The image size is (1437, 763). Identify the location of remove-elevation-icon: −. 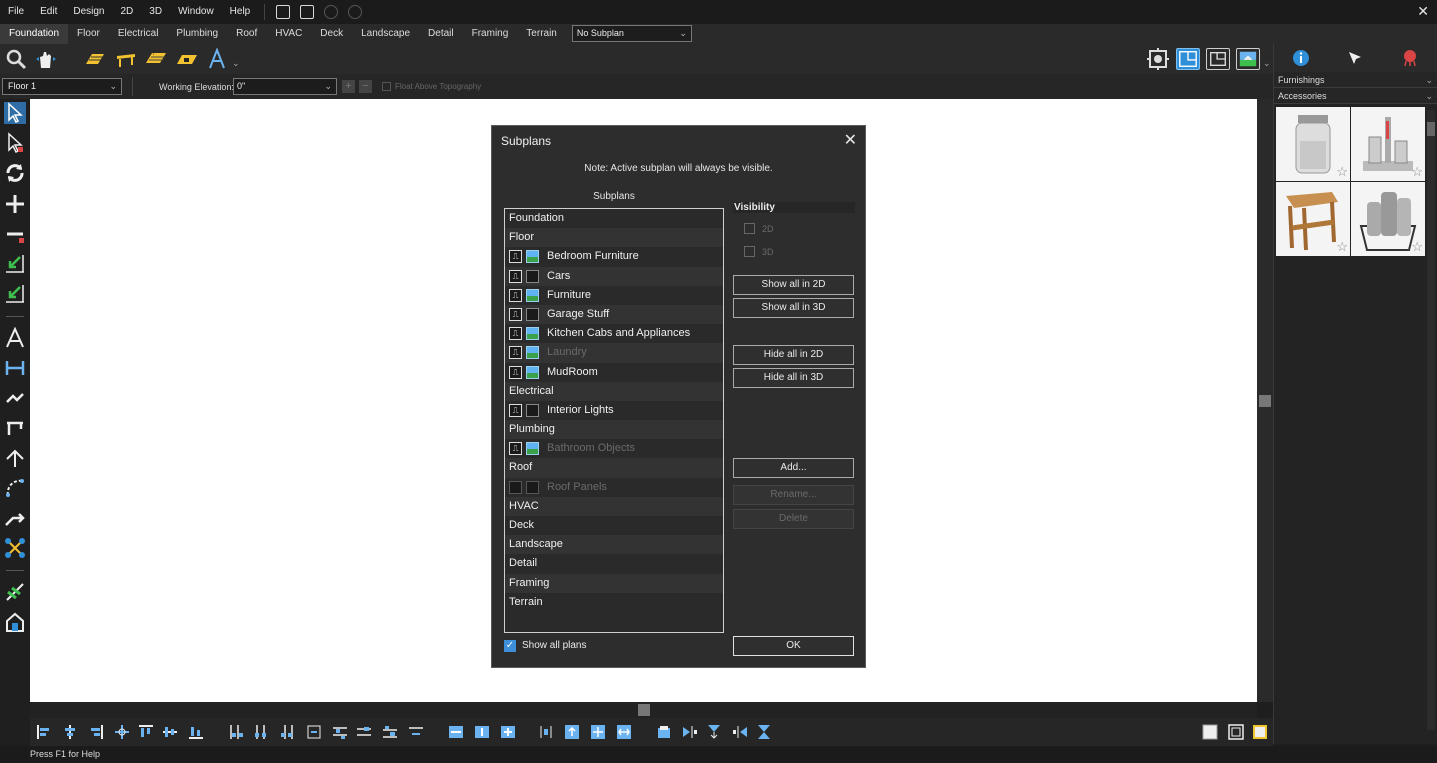
(365, 86).